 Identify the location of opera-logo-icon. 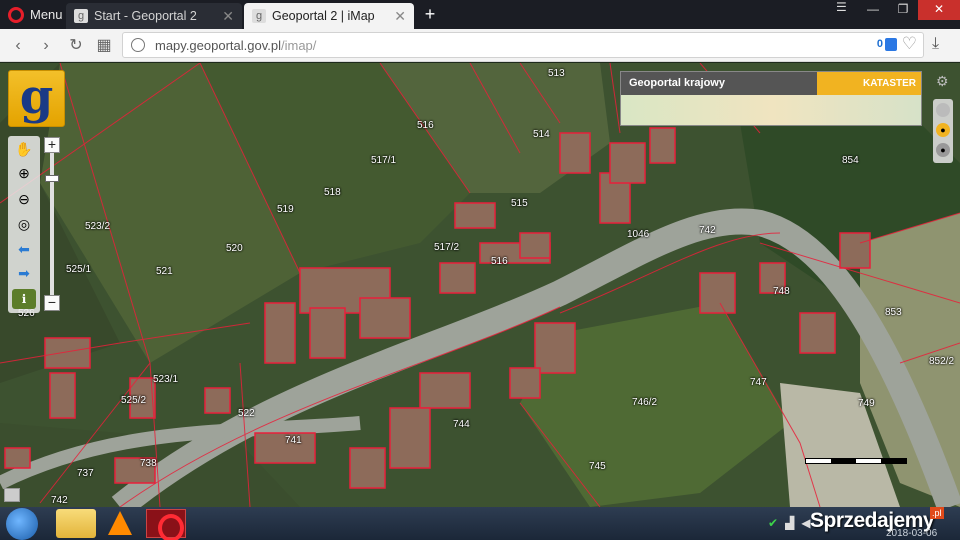
(16, 14).